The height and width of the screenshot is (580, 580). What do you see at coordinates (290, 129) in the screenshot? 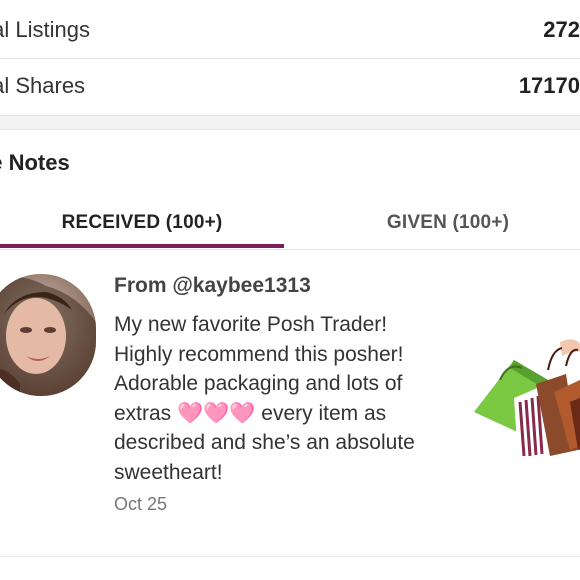
I see `section-gap-border` at bounding box center [290, 129].